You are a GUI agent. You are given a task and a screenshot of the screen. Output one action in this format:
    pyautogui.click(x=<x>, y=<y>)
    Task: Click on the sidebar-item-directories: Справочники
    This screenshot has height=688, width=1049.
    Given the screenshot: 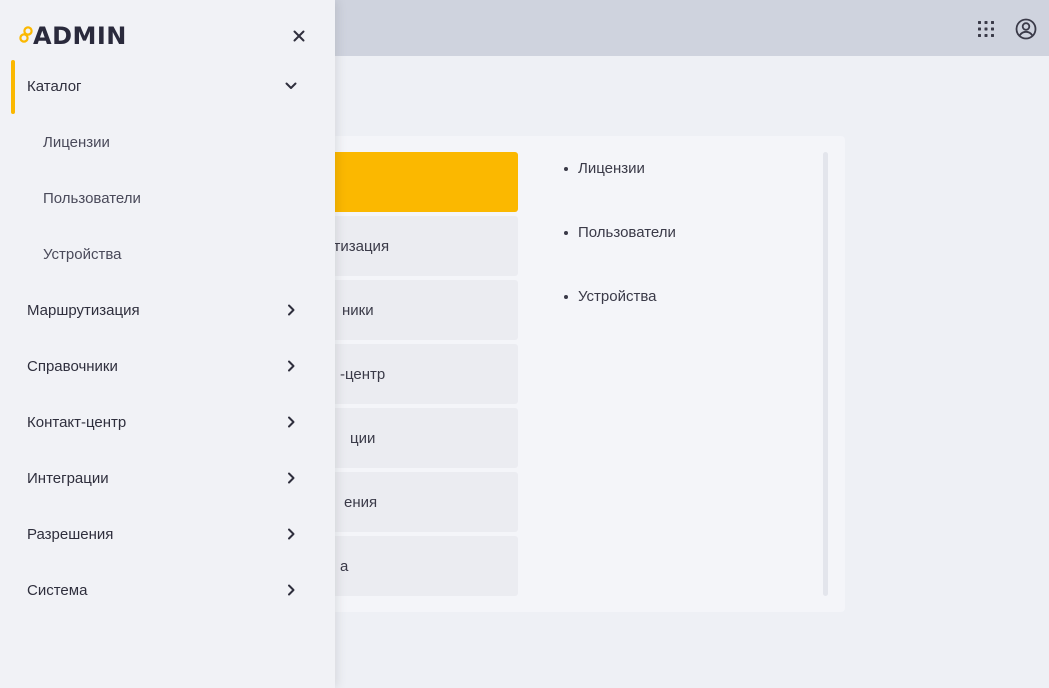 What is the action you would take?
    pyautogui.click(x=167, y=366)
    